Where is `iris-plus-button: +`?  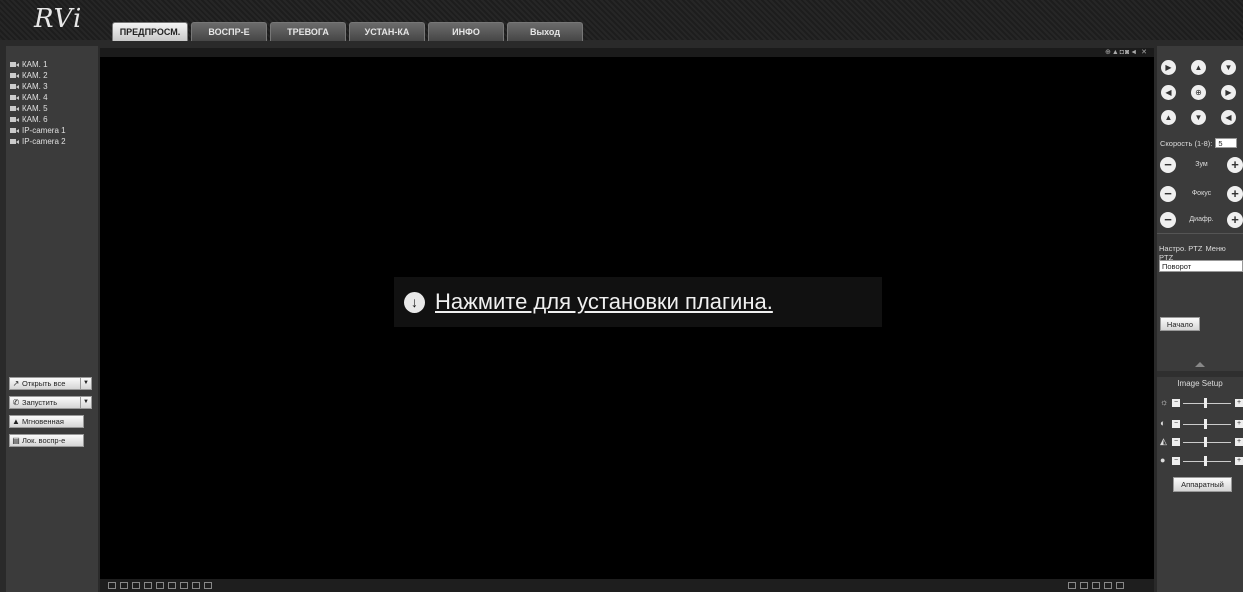 iris-plus-button: + is located at coordinates (1235, 220).